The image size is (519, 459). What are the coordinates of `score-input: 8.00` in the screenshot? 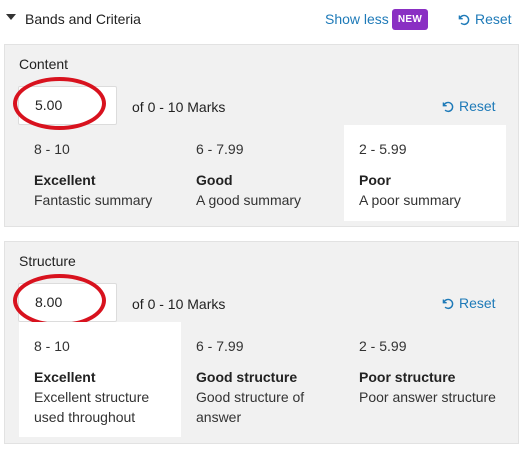 It's located at (67, 302).